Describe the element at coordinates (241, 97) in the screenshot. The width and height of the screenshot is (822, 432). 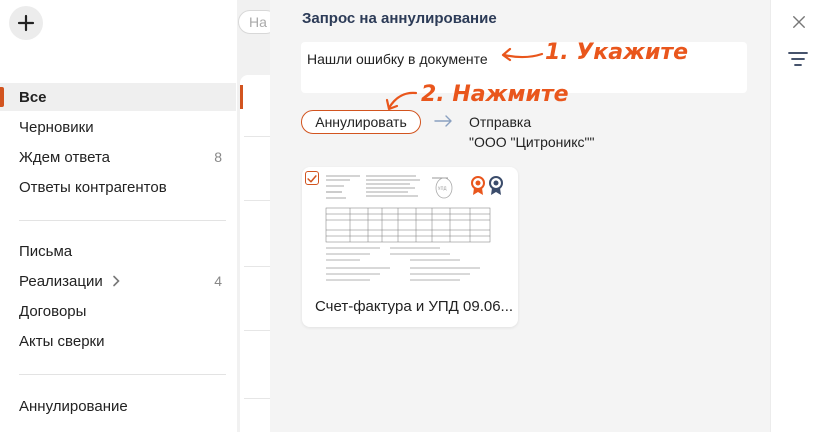
I see `list-active-marker` at that location.